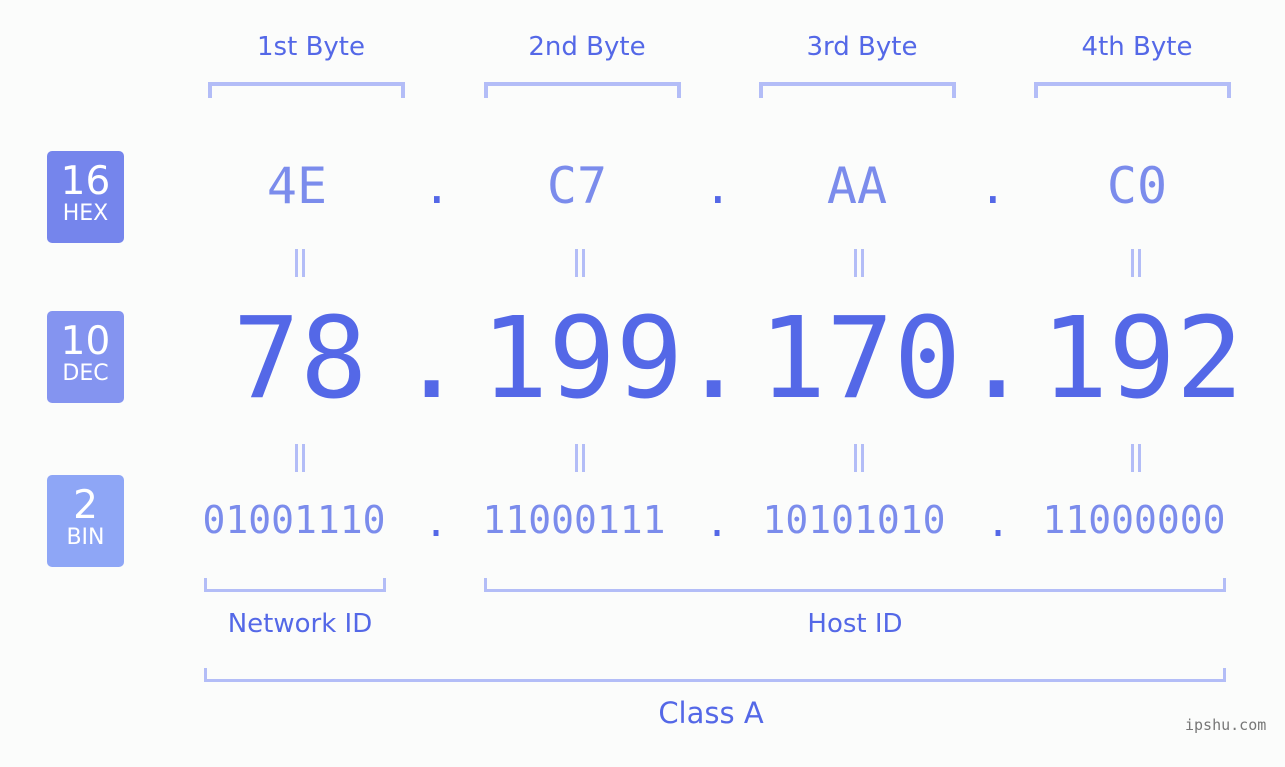 Image resolution: width=1285 pixels, height=767 pixels. I want to click on dec-byte-1: 78, so click(300, 359).